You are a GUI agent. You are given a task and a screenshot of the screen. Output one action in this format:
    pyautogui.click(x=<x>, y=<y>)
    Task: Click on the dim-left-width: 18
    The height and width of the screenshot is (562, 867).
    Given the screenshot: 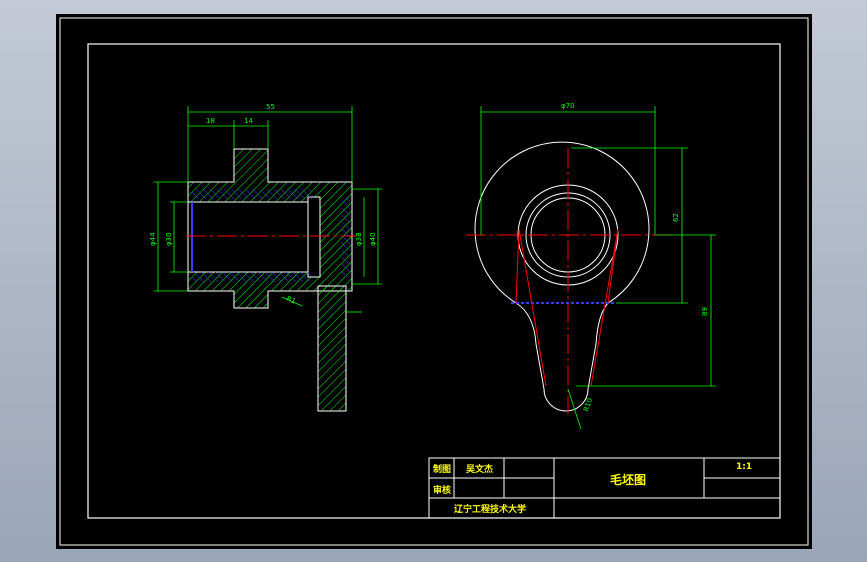 What is the action you would take?
    pyautogui.click(x=210, y=121)
    